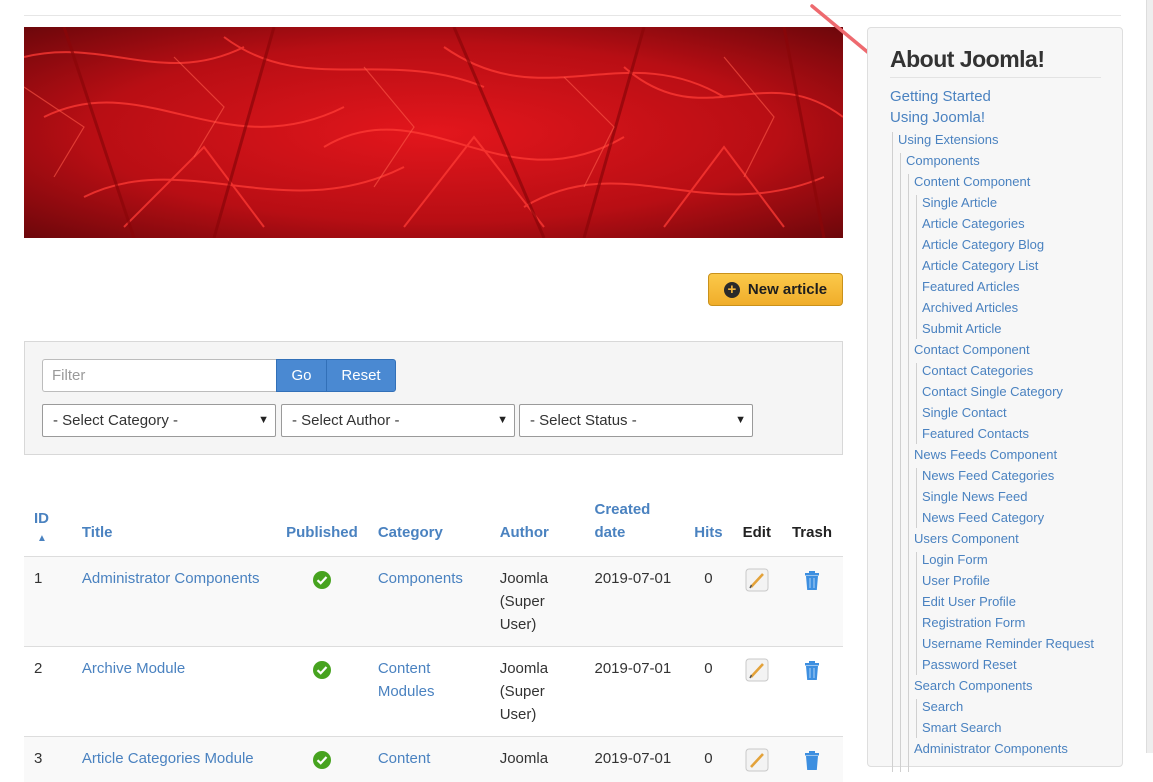  Describe the element at coordinates (583, 420) in the screenshot. I see `status-select-value: - Select Status -` at that location.